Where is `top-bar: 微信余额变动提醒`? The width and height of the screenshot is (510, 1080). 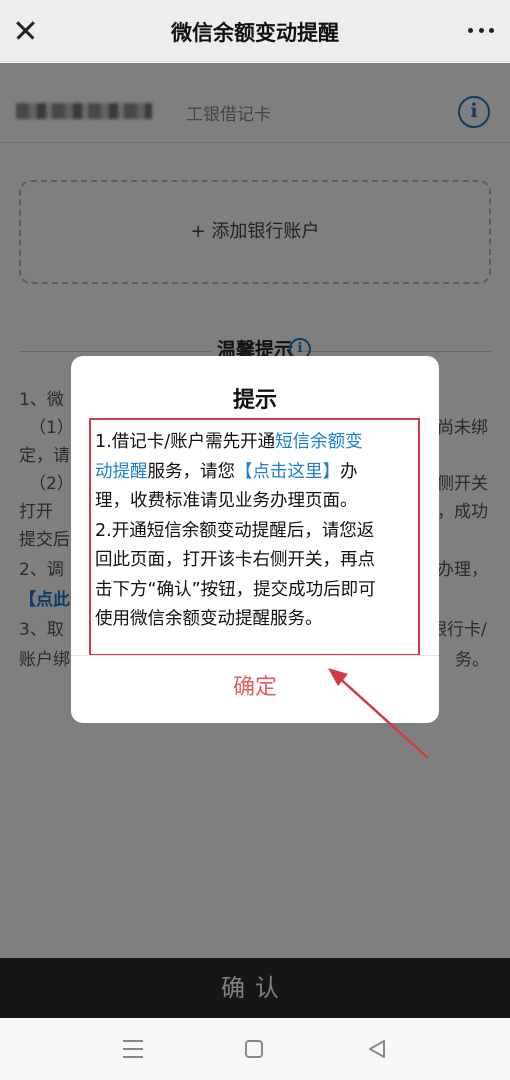
top-bar: 微信余额变动提醒 is located at coordinates (255, 31).